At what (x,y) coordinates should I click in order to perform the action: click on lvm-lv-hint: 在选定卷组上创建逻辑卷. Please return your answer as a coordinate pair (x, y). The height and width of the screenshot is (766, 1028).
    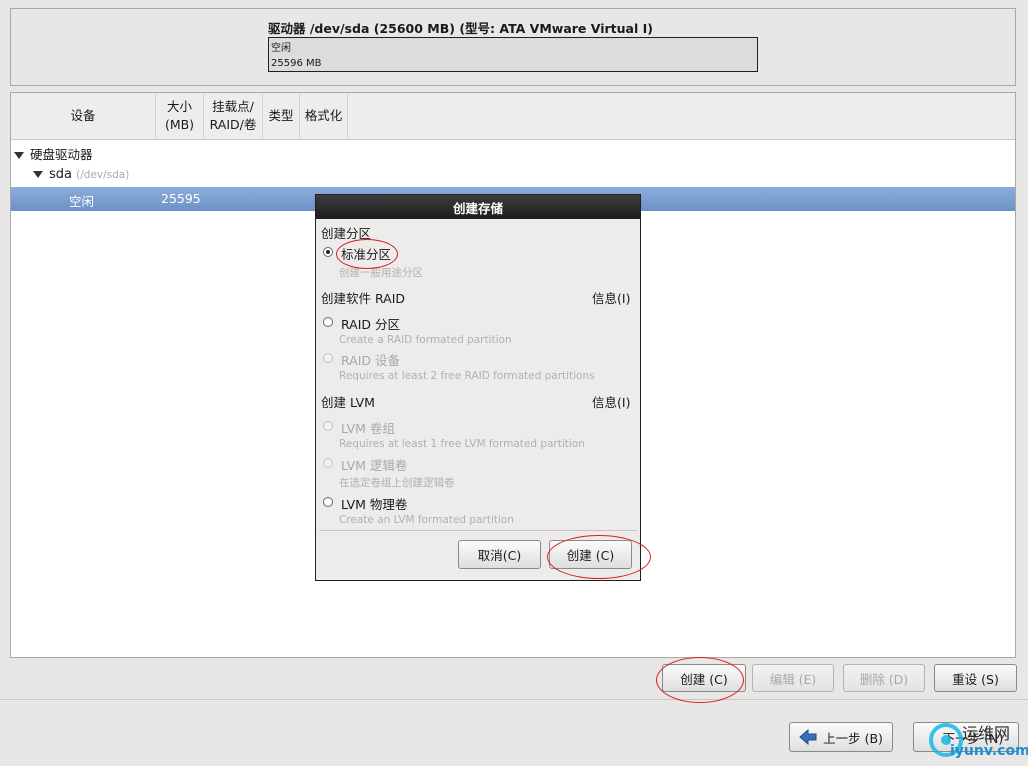
    Looking at the image, I should click on (397, 483).